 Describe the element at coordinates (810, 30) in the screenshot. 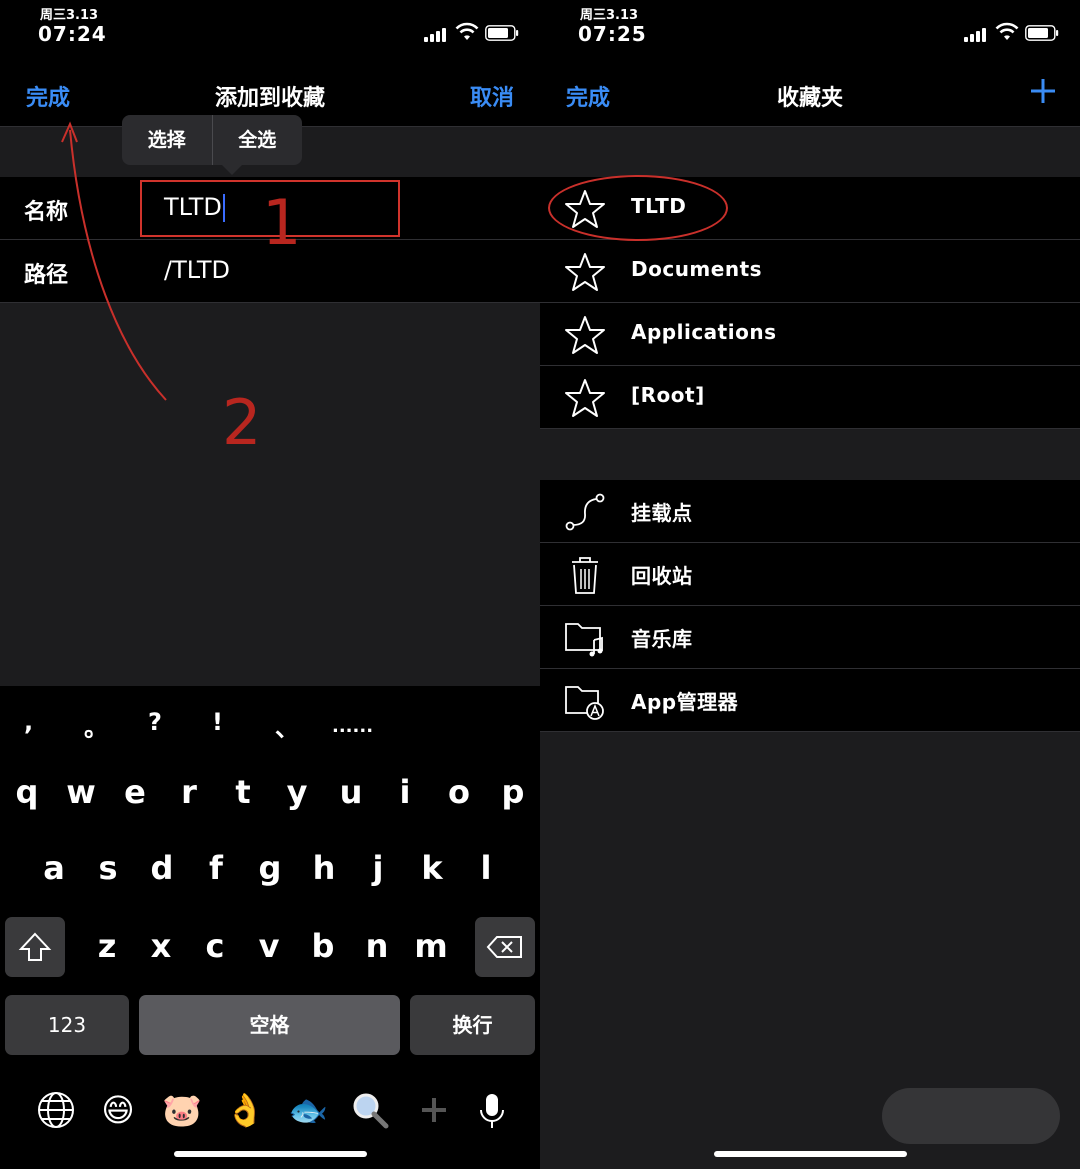

I see `status-bar: 周三3.13 07:25` at that location.